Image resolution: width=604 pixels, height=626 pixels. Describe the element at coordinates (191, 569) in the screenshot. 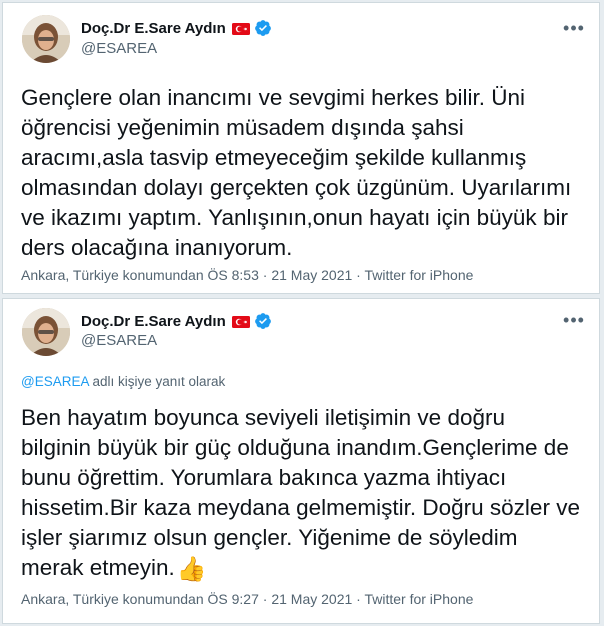

I see `thumbs-up-emoji: 👍` at that location.